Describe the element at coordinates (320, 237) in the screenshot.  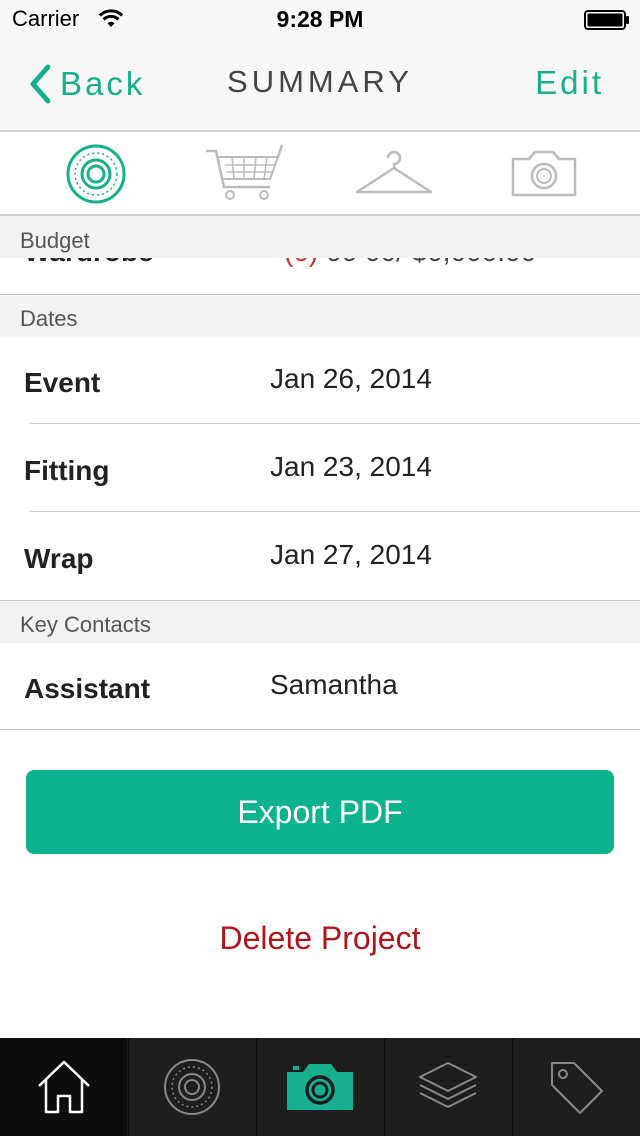
I see `section-header-budget: Budget` at that location.